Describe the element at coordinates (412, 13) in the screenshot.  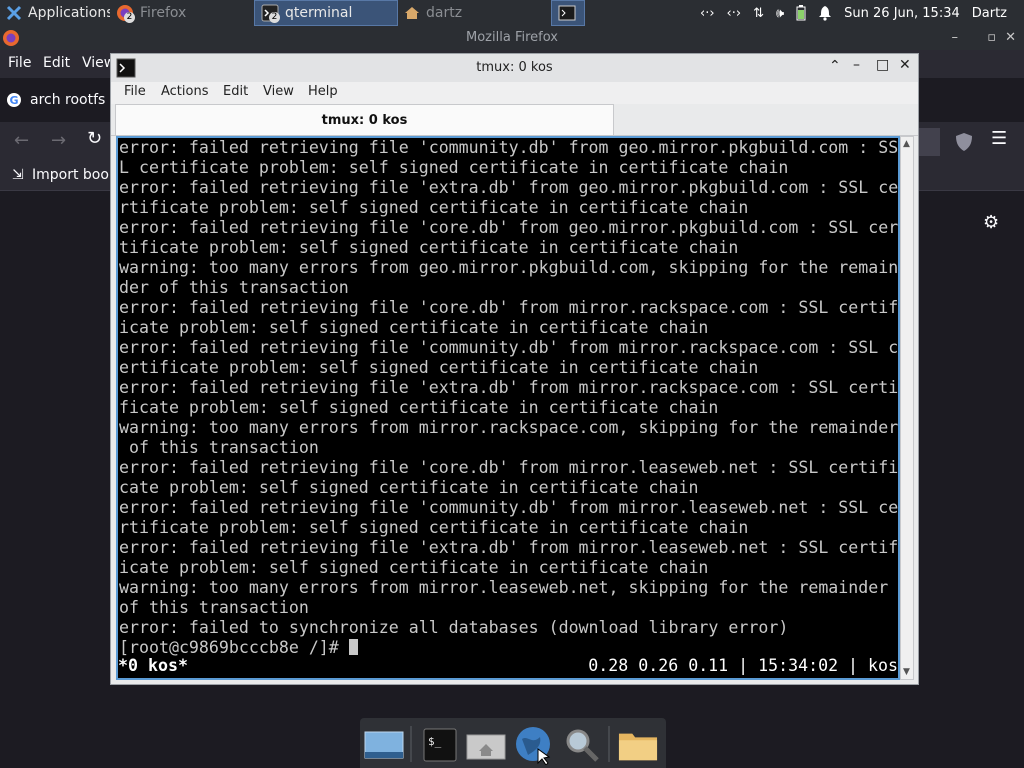
I see `home-folder-icon` at that location.